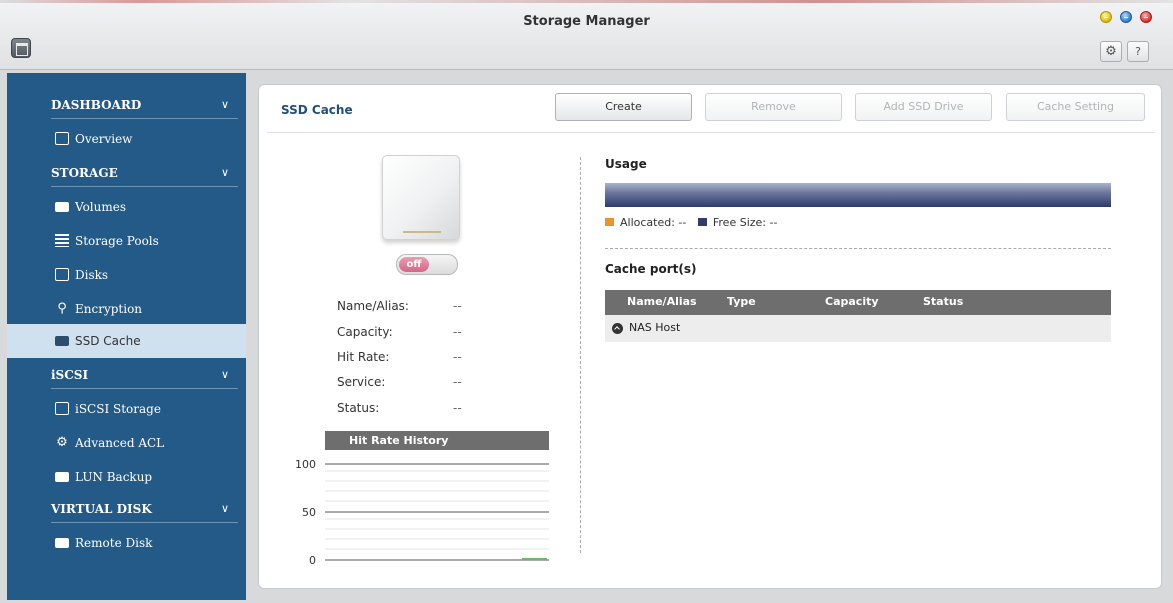 This screenshot has width=1173, height=603. What do you see at coordinates (421, 197) in the screenshot?
I see `ssd-drive-icon` at bounding box center [421, 197].